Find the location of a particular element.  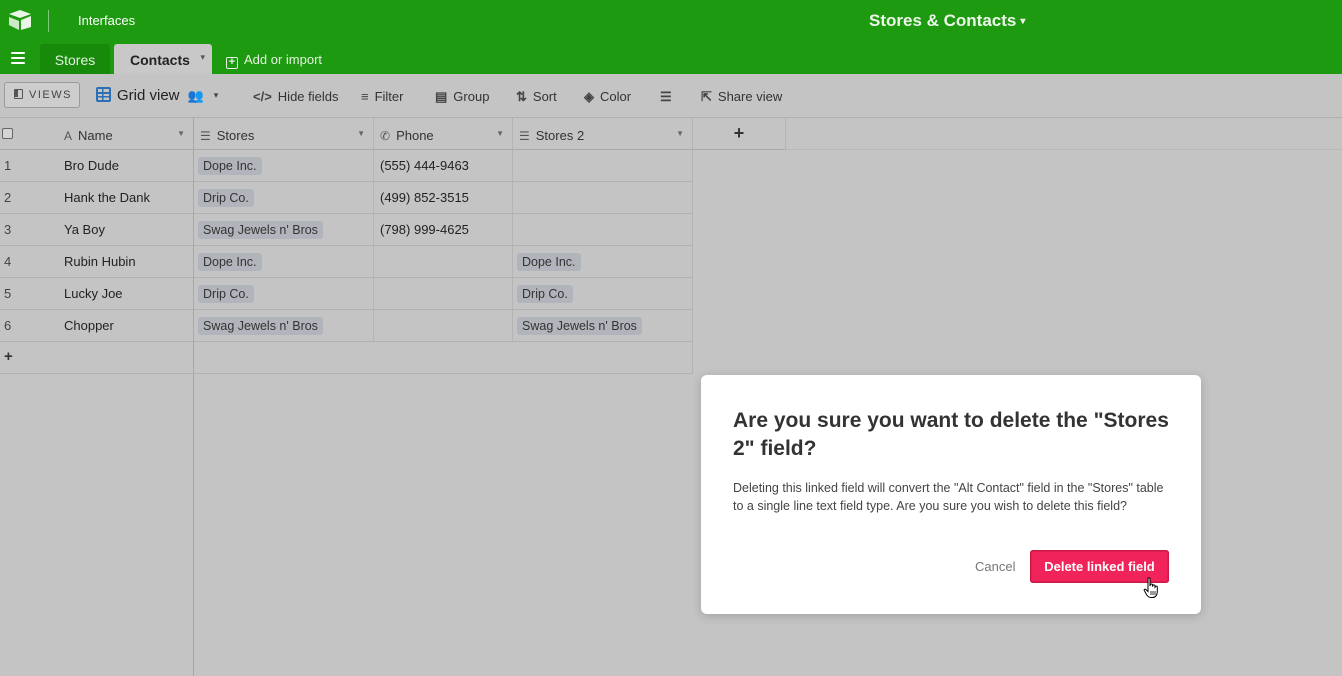

row-number: 4 is located at coordinates (27, 262).